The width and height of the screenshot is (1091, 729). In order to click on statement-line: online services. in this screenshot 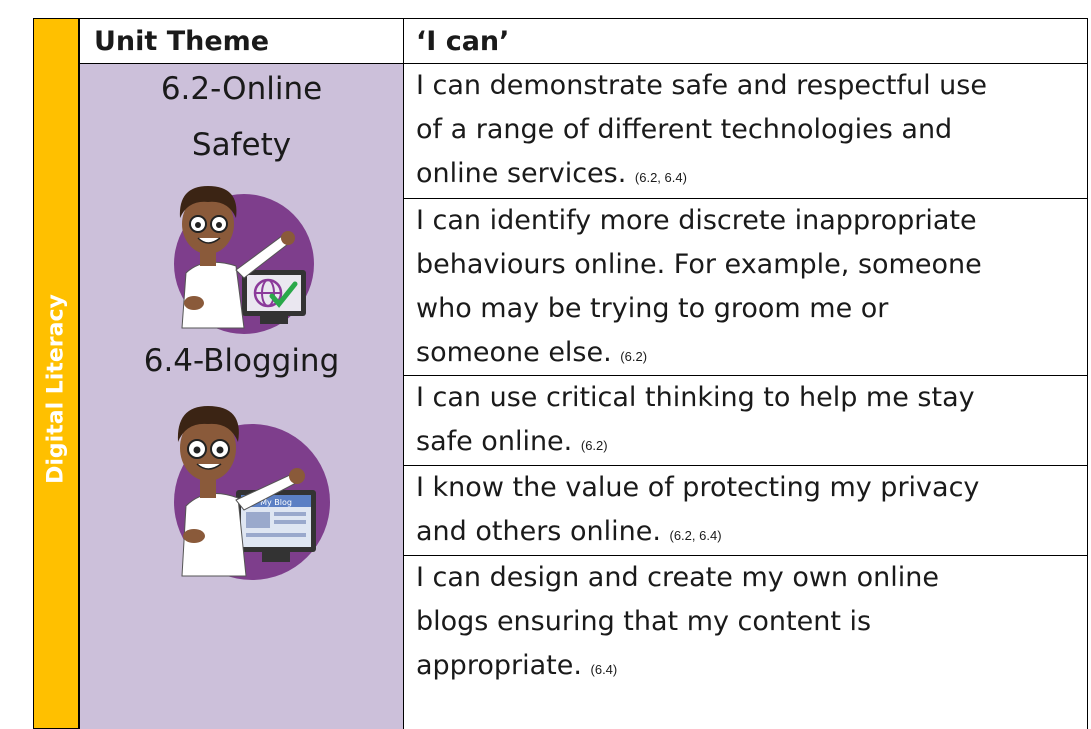, I will do `click(521, 173)`.